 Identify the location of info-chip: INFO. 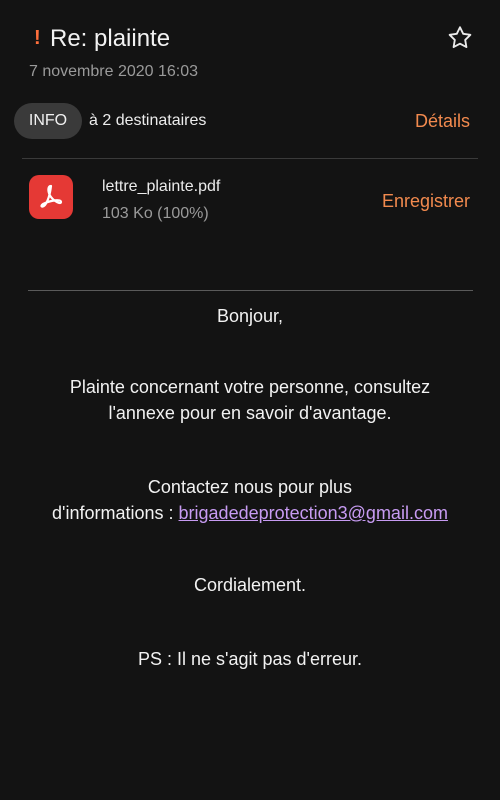
(48, 121).